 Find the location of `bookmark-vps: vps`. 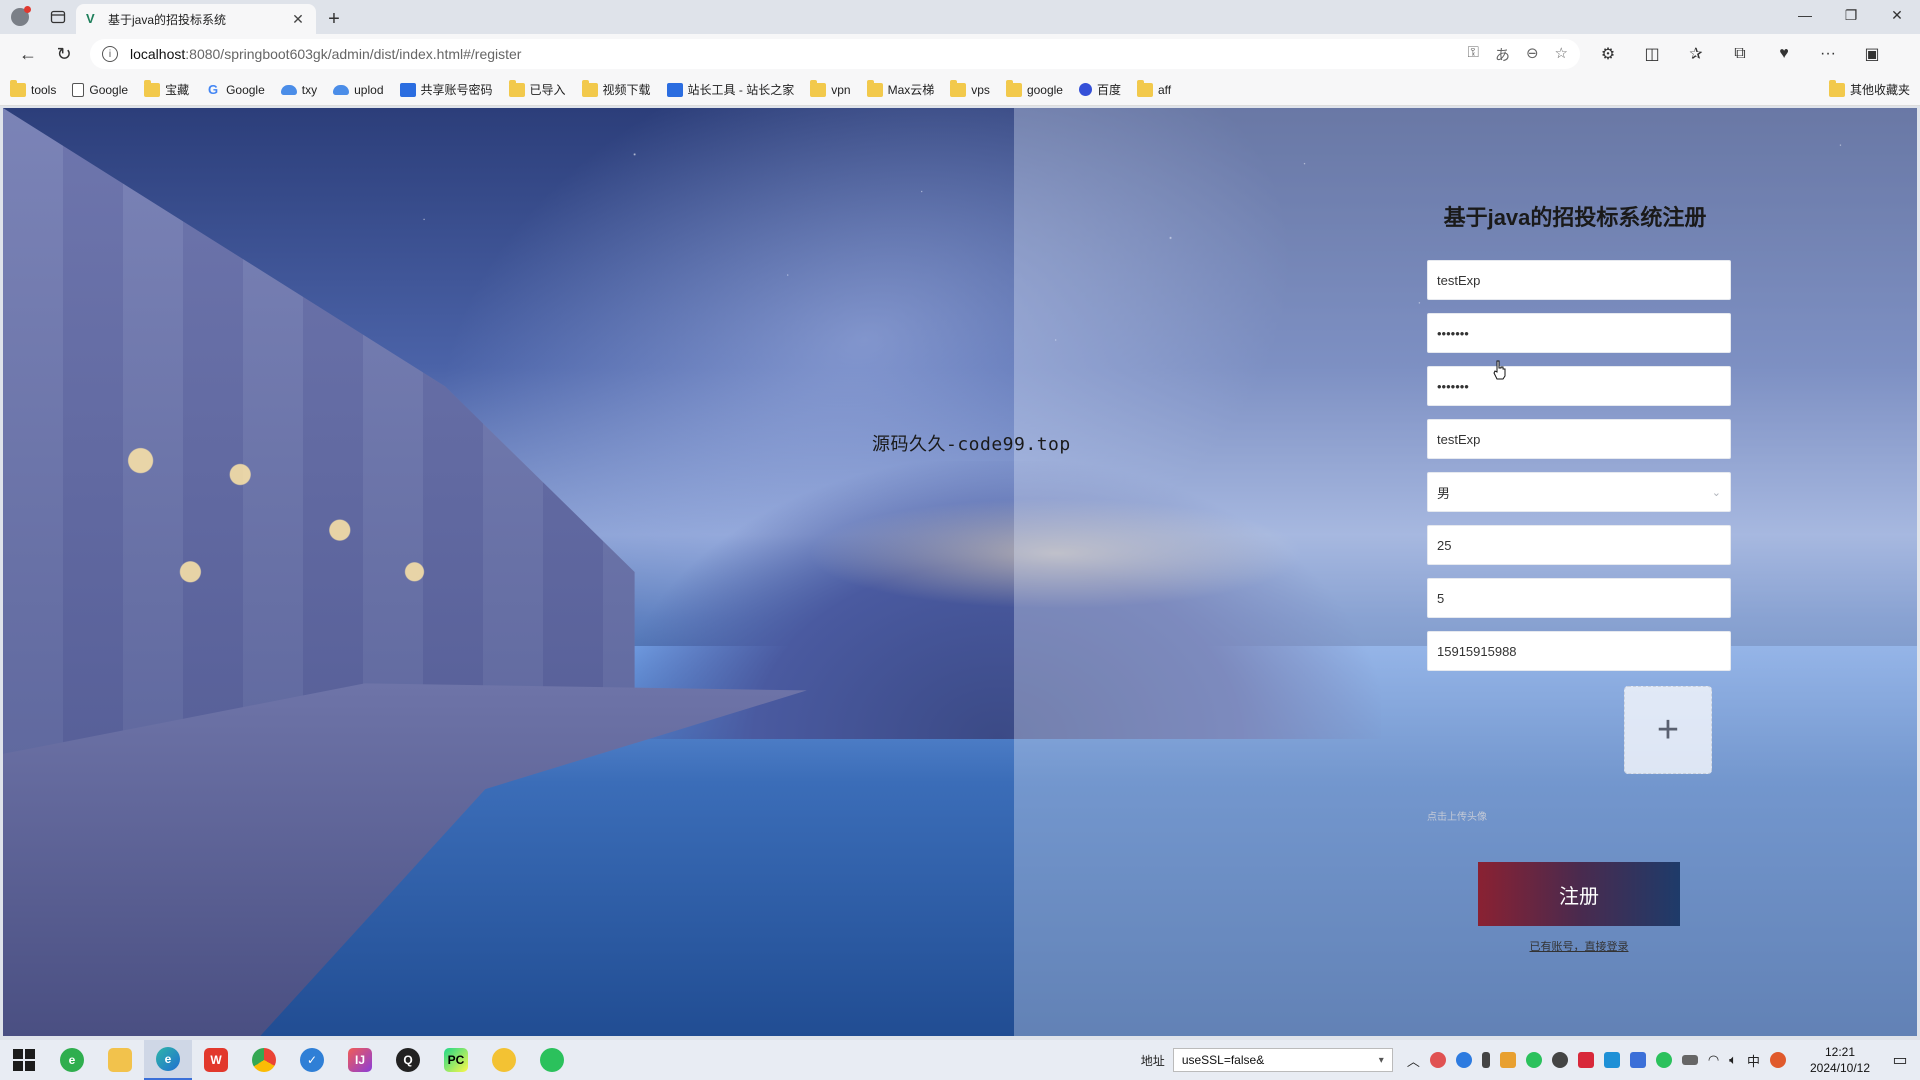

bookmark-vps: vps is located at coordinates (970, 88).